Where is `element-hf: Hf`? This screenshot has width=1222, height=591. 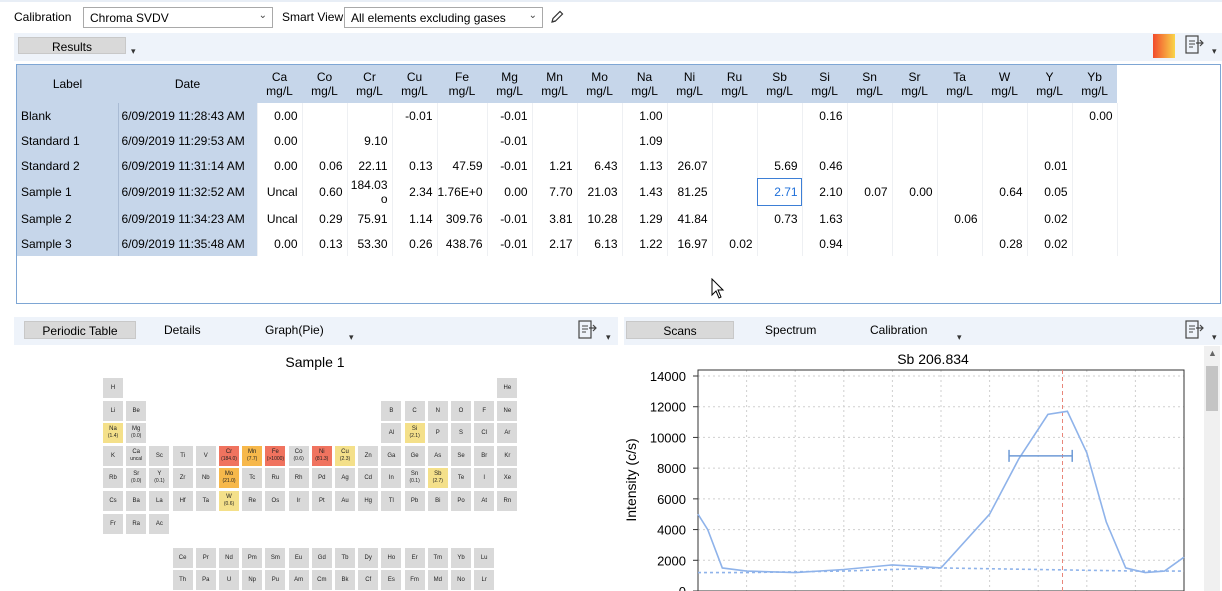
element-hf: Hf is located at coordinates (182, 501).